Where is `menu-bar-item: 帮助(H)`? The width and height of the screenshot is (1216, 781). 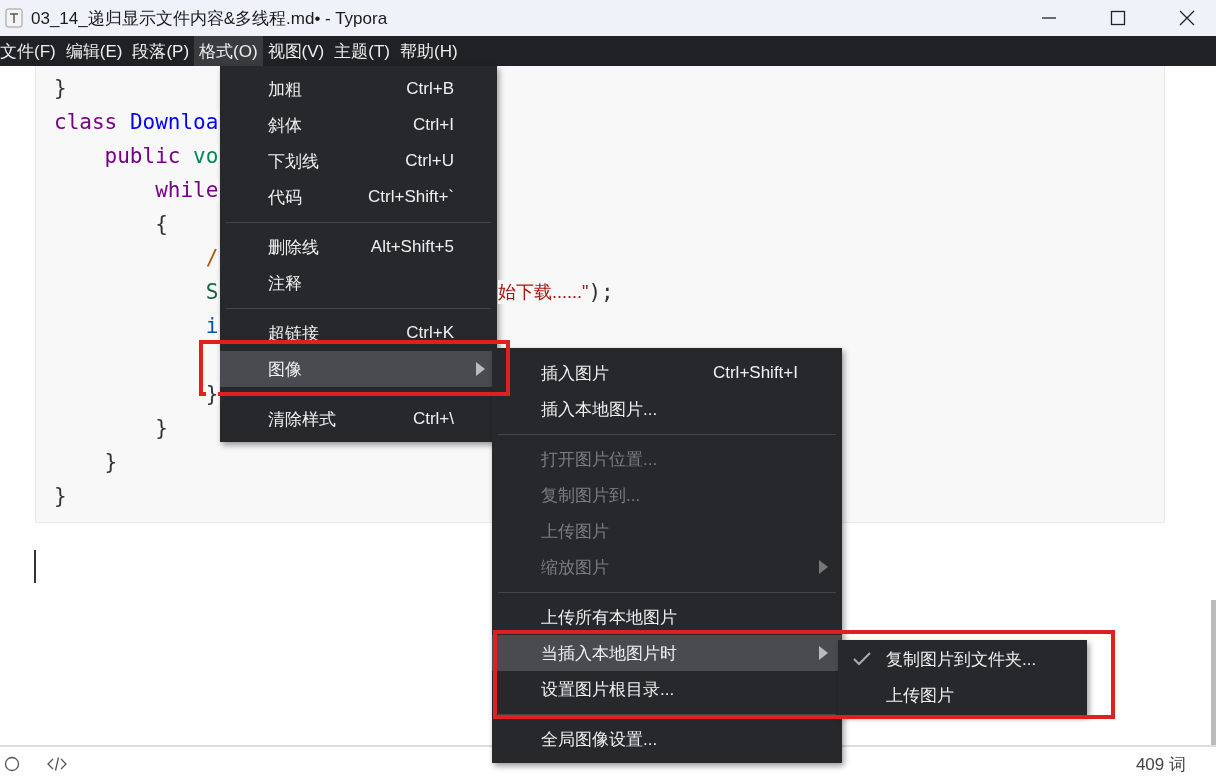 menu-bar-item: 帮助(H) is located at coordinates (429, 51).